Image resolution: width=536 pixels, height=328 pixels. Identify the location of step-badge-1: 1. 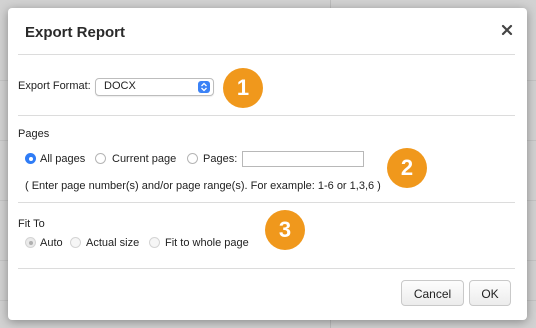
(243, 88).